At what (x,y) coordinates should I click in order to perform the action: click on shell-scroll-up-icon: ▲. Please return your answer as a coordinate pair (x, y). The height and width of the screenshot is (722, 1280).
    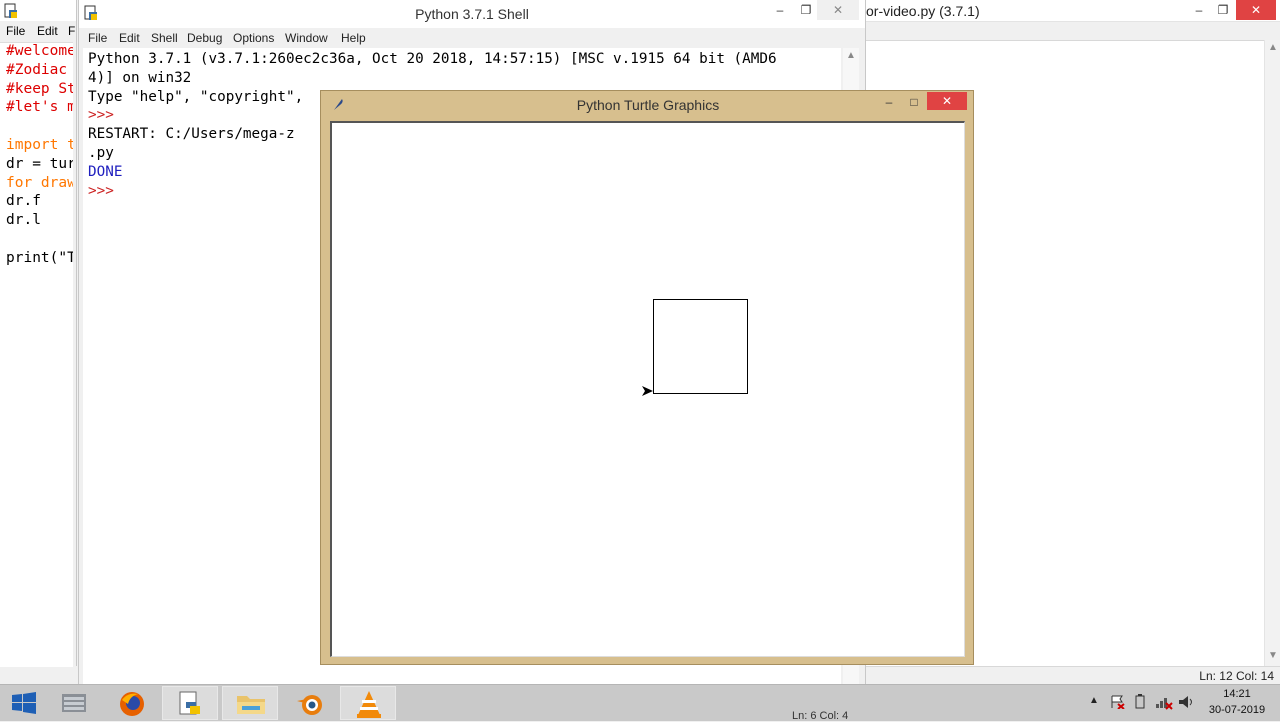
    Looking at the image, I should click on (851, 55).